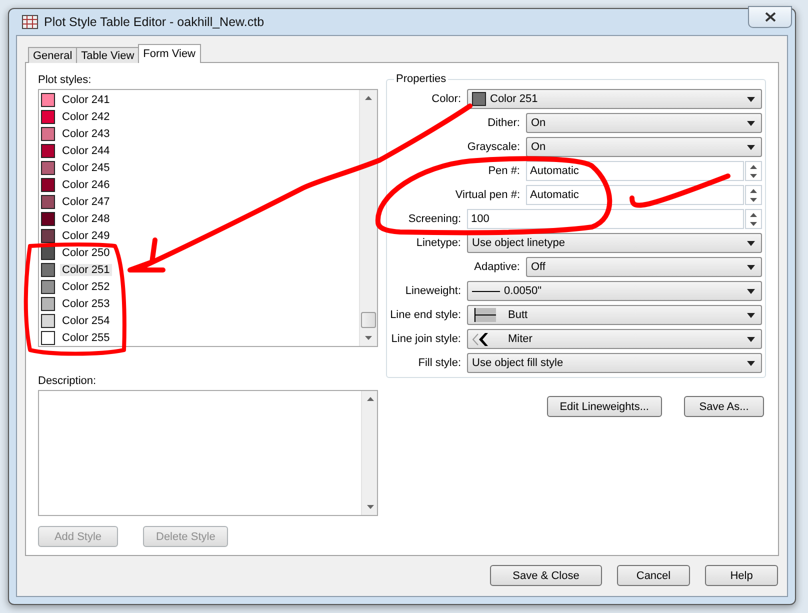  What do you see at coordinates (426, 339) in the screenshot?
I see `field-label: Line join style:` at bounding box center [426, 339].